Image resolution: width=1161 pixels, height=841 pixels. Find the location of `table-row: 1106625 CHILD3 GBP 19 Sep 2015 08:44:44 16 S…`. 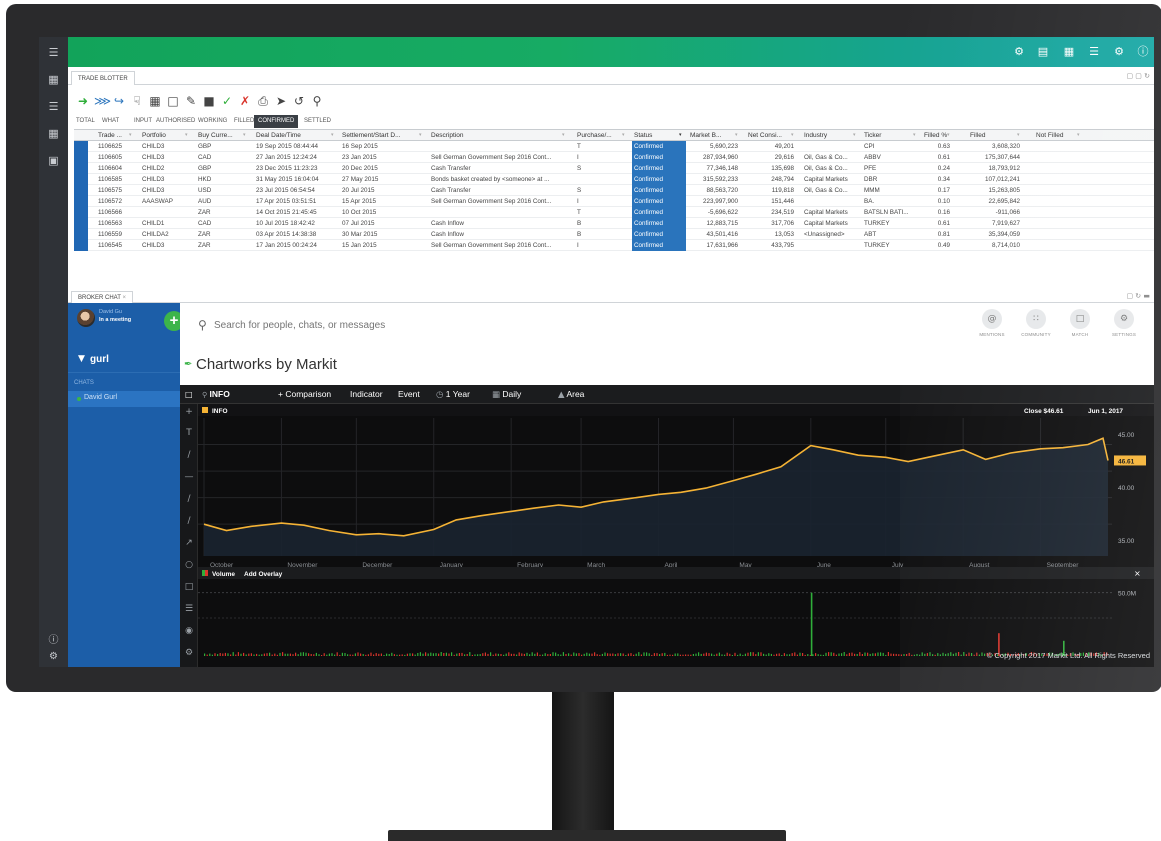

table-row: 1106625 CHILD3 GBP 19 Sep 2015 08:44:44 16 S… is located at coordinates (614, 146).